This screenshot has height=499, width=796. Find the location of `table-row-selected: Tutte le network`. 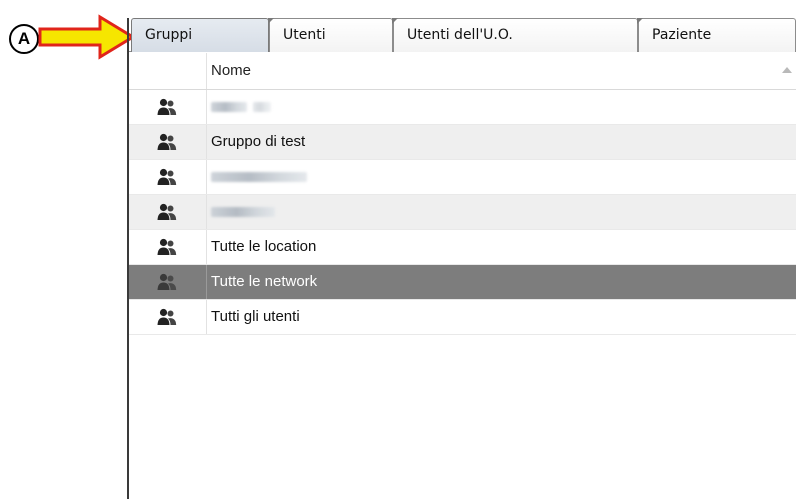

table-row-selected: Tutte le network is located at coordinates (462, 282).